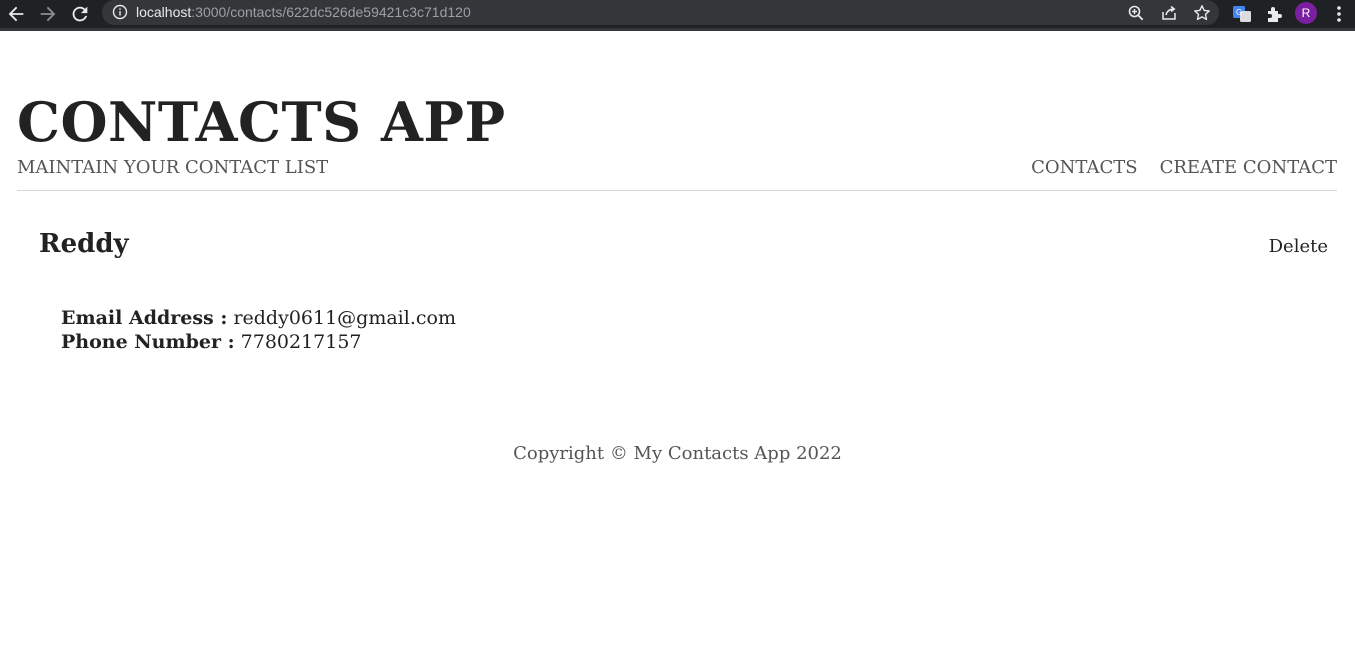 This screenshot has height=664, width=1355. What do you see at coordinates (84, 244) in the screenshot?
I see `contact-name-heading: Reddy` at bounding box center [84, 244].